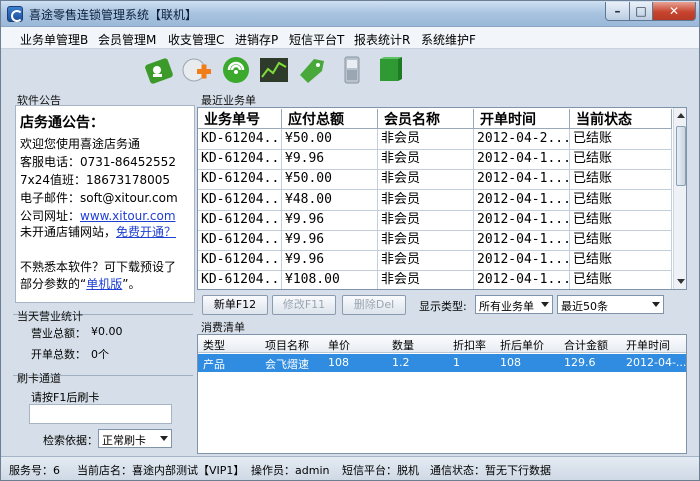  Describe the element at coordinates (54, 39) in the screenshot. I see `menu-orders: 业务单管理B` at that location.